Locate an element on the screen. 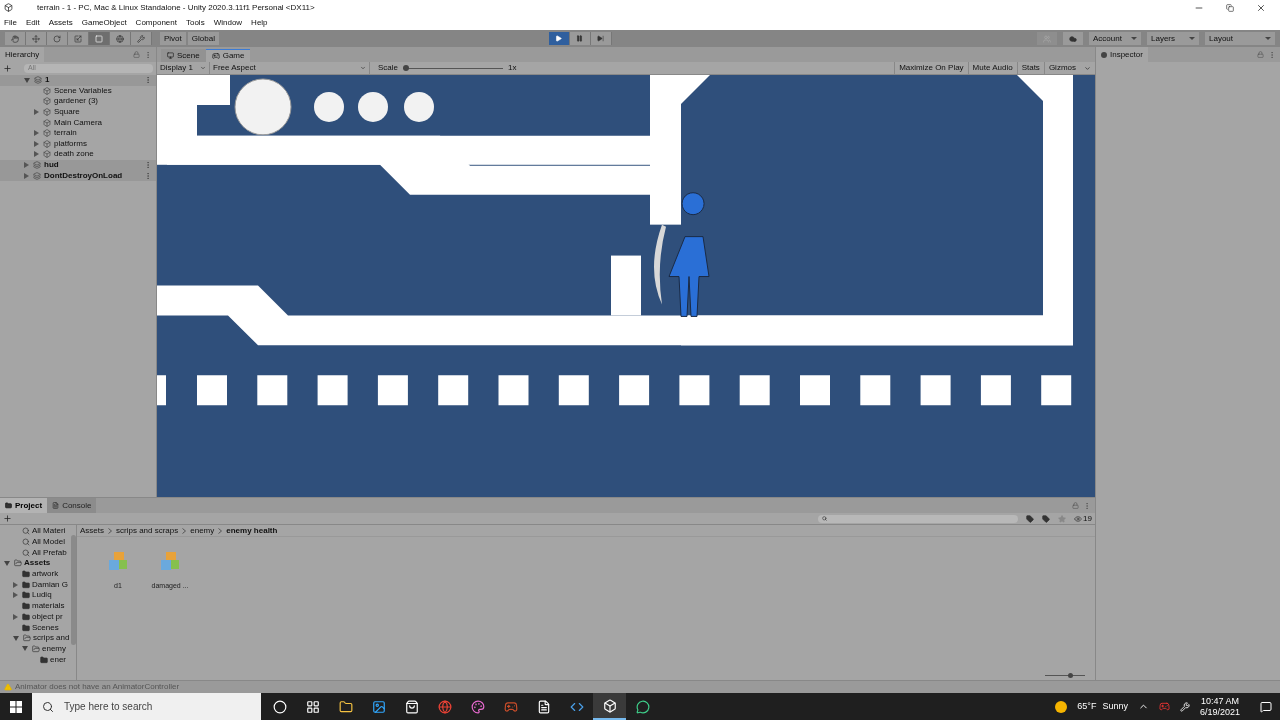  menu-item: File is located at coordinates (10, 22).